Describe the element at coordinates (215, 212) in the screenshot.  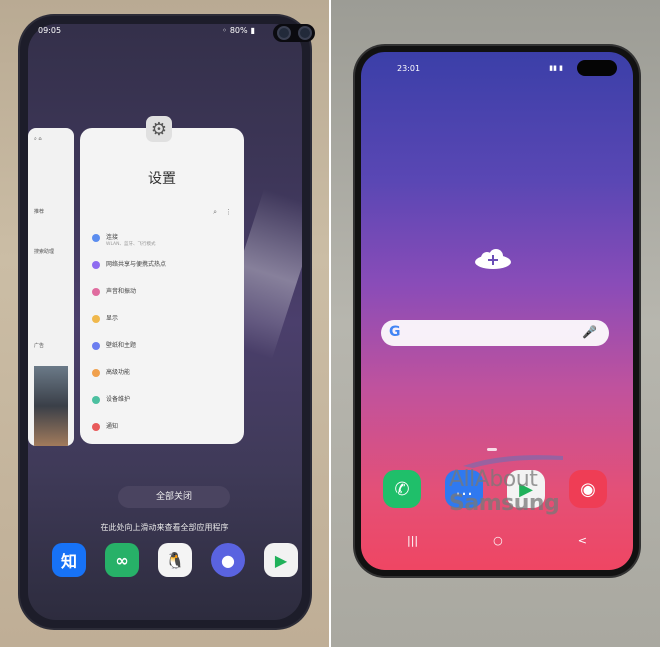
I see `search-icon: ⌕` at that location.